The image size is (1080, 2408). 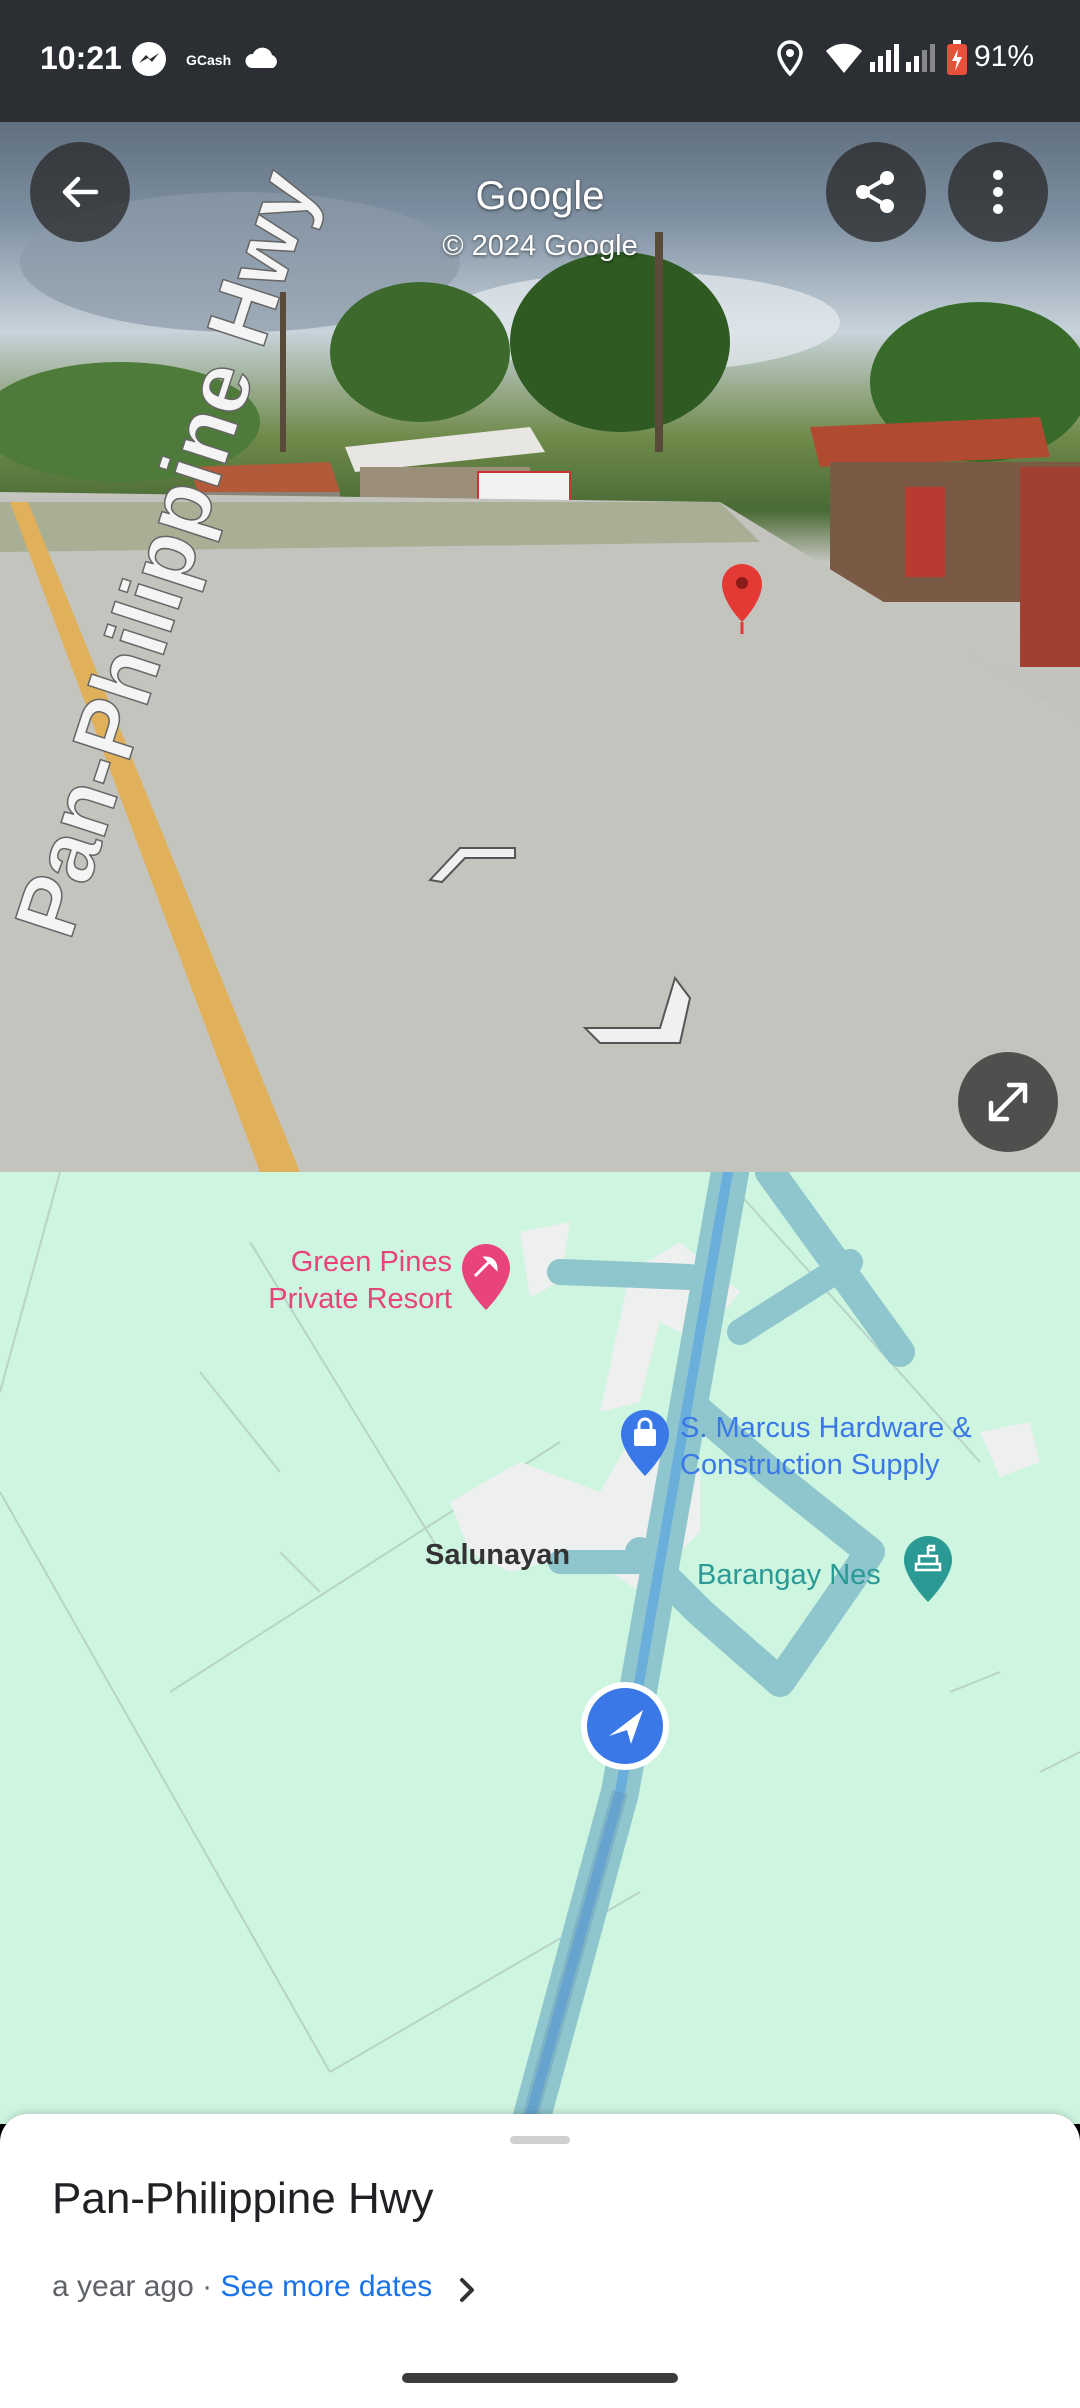 What do you see at coordinates (209, 60) in the screenshot?
I see `gcash-icon: GCash` at bounding box center [209, 60].